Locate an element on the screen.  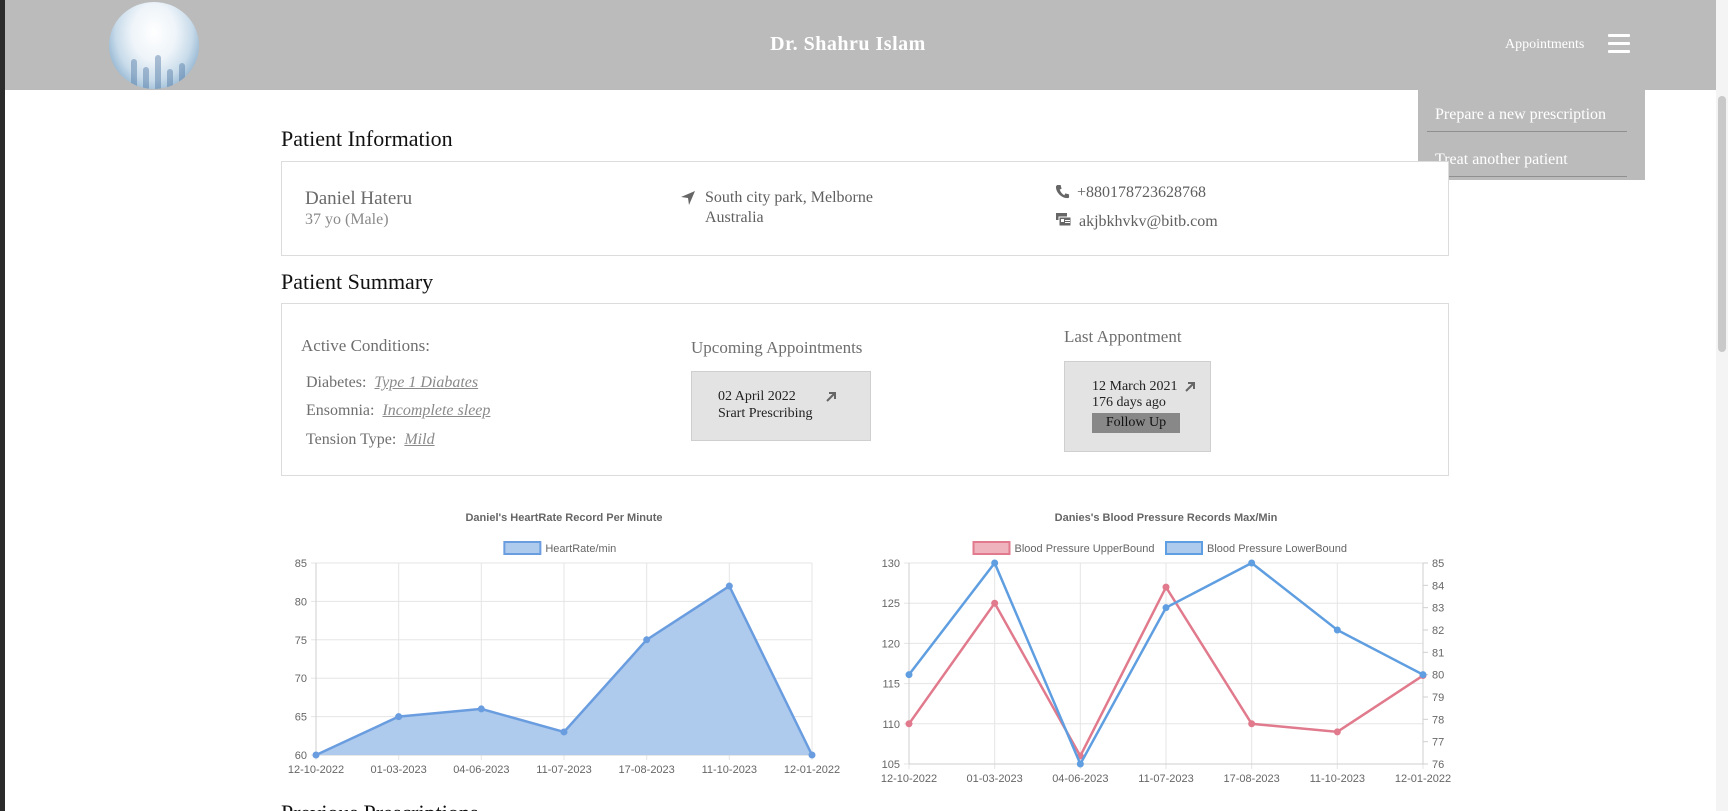
y-tick-label: 75 is located at coordinates (301, 641).